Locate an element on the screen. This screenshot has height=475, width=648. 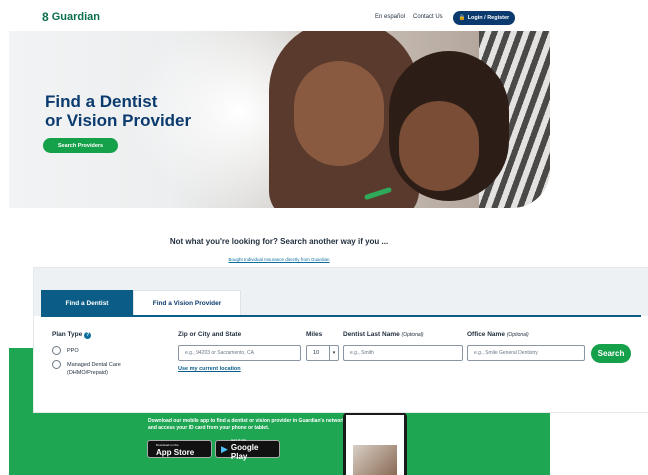
office-name-label: Office Name (Optional) is located at coordinates (498, 334).